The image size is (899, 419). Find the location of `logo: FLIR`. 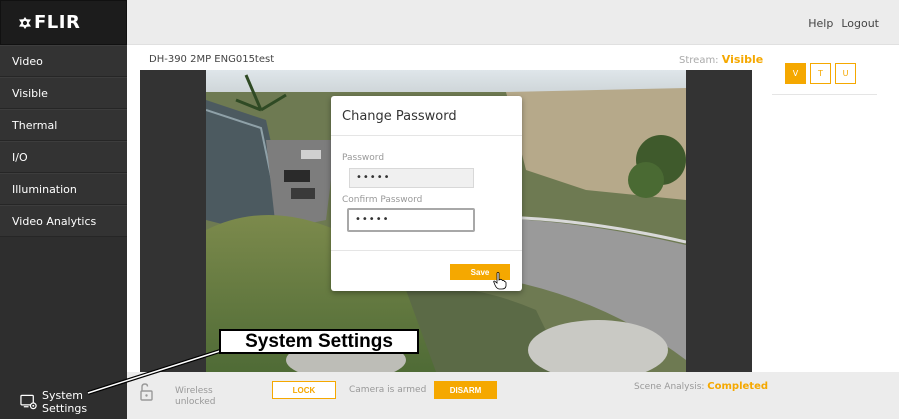

logo: FLIR is located at coordinates (63, 22).